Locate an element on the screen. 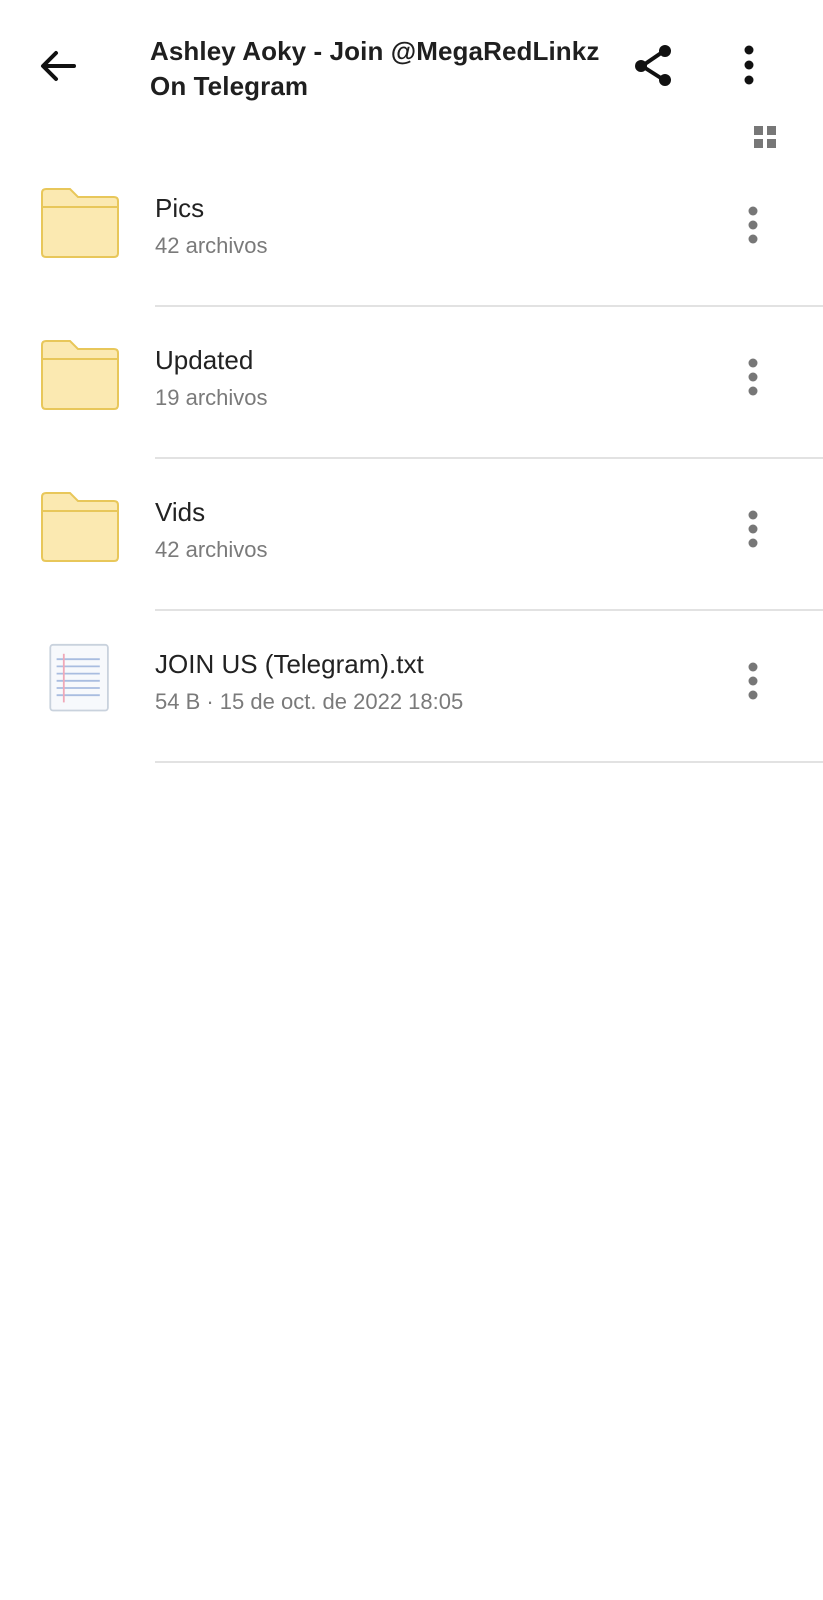 The image size is (823, 1600). text-file-icon is located at coordinates (79, 677).